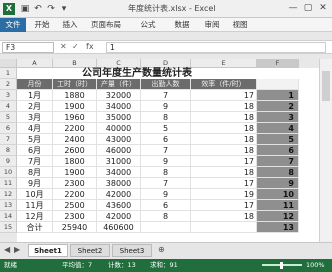 The height and width of the screenshot is (272, 332). Describe the element at coordinates (106, 25) in the screenshot. I see `tab-page-layout: 页面布局` at that location.